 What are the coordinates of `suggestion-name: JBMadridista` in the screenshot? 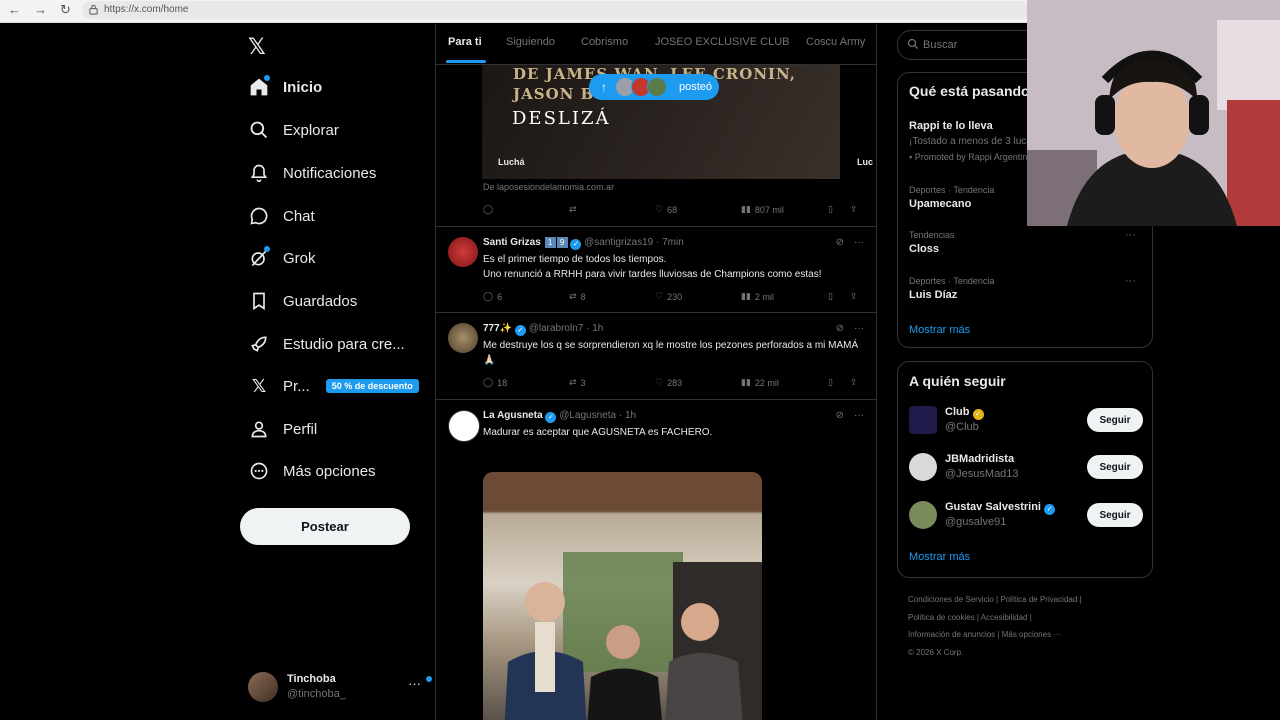 It's located at (980, 459).